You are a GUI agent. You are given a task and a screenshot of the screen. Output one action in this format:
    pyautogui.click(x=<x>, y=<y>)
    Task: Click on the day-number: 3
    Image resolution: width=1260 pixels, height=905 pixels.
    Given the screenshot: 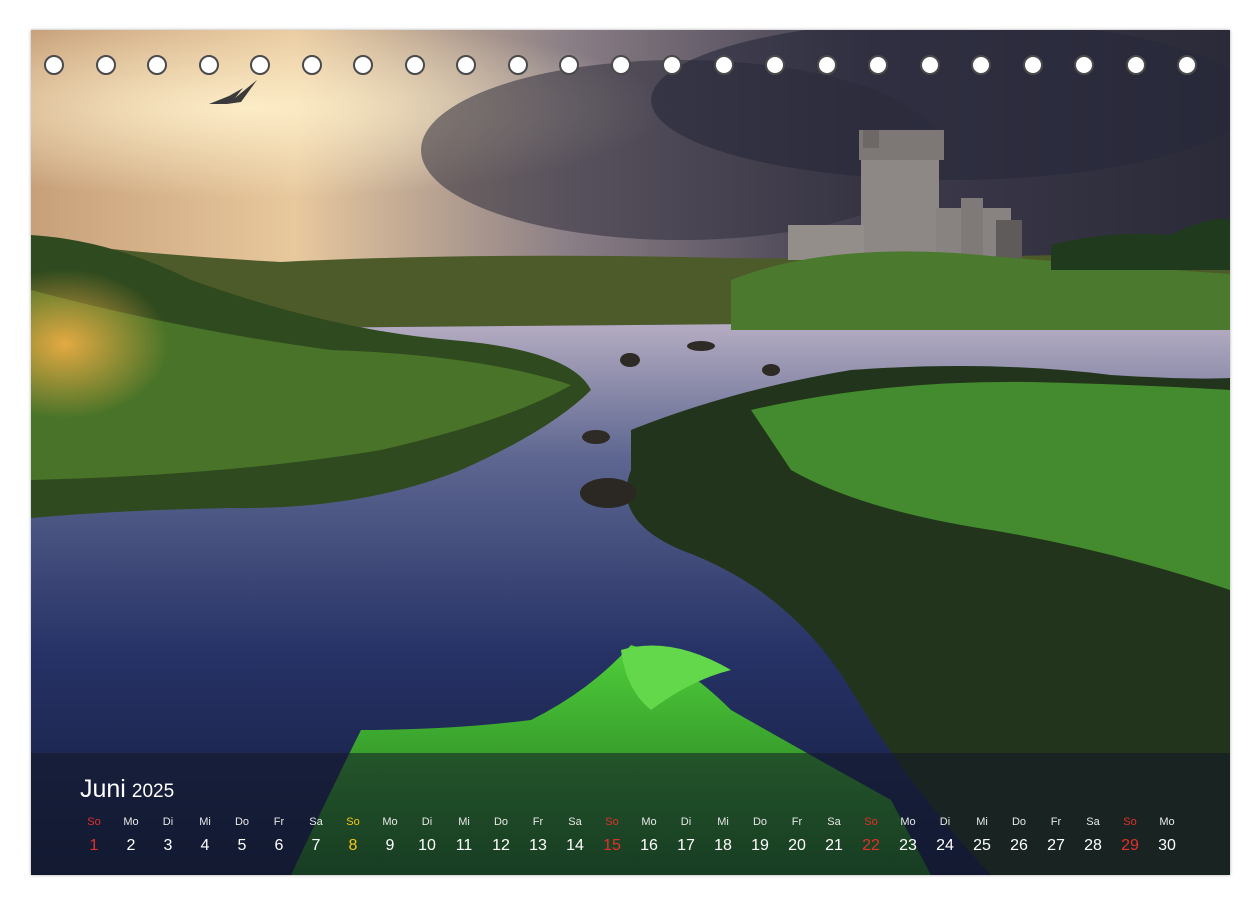 What is the action you would take?
    pyautogui.click(x=168, y=845)
    